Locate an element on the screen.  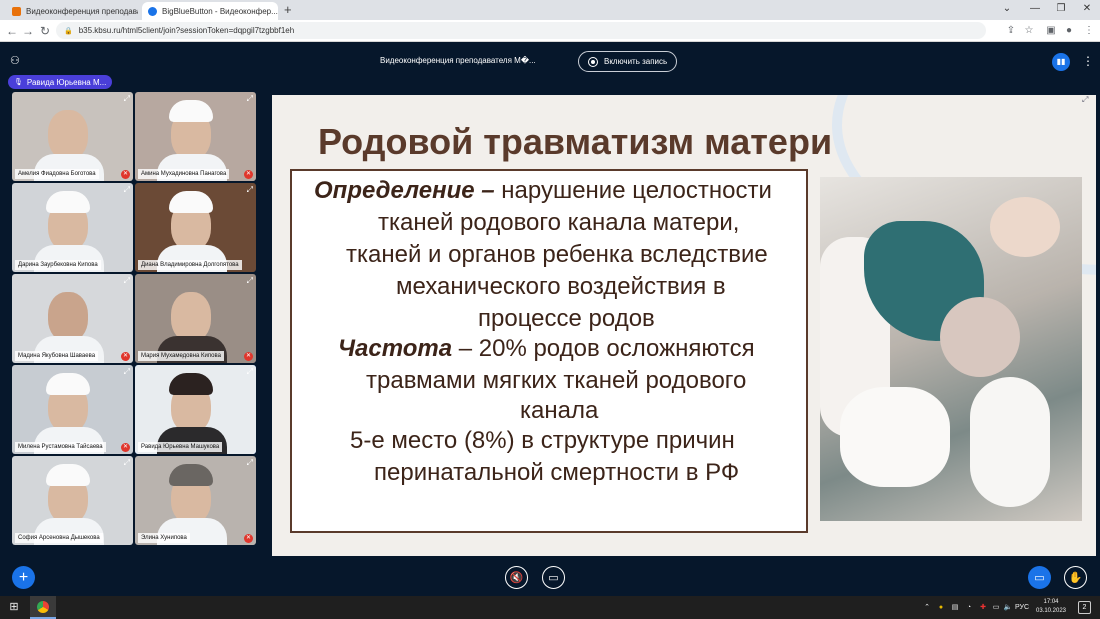
forward-icon: → is located at coordinates (28, 31).